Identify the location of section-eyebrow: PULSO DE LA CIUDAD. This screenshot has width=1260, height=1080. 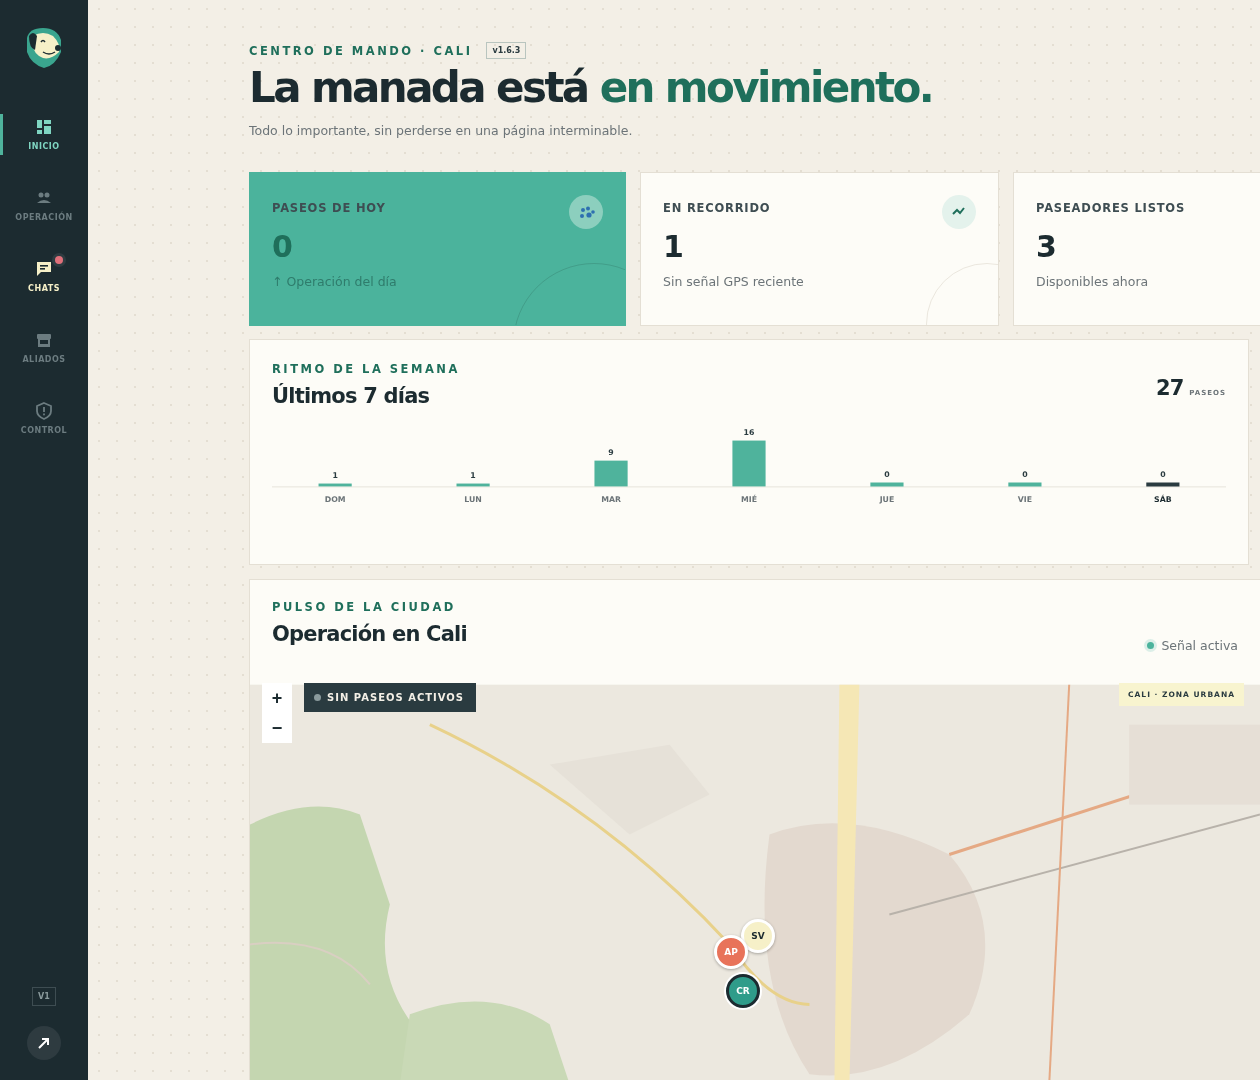
(364, 607).